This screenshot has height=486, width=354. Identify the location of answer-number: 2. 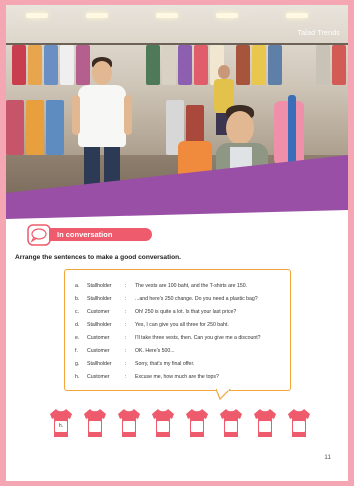
(95, 415).